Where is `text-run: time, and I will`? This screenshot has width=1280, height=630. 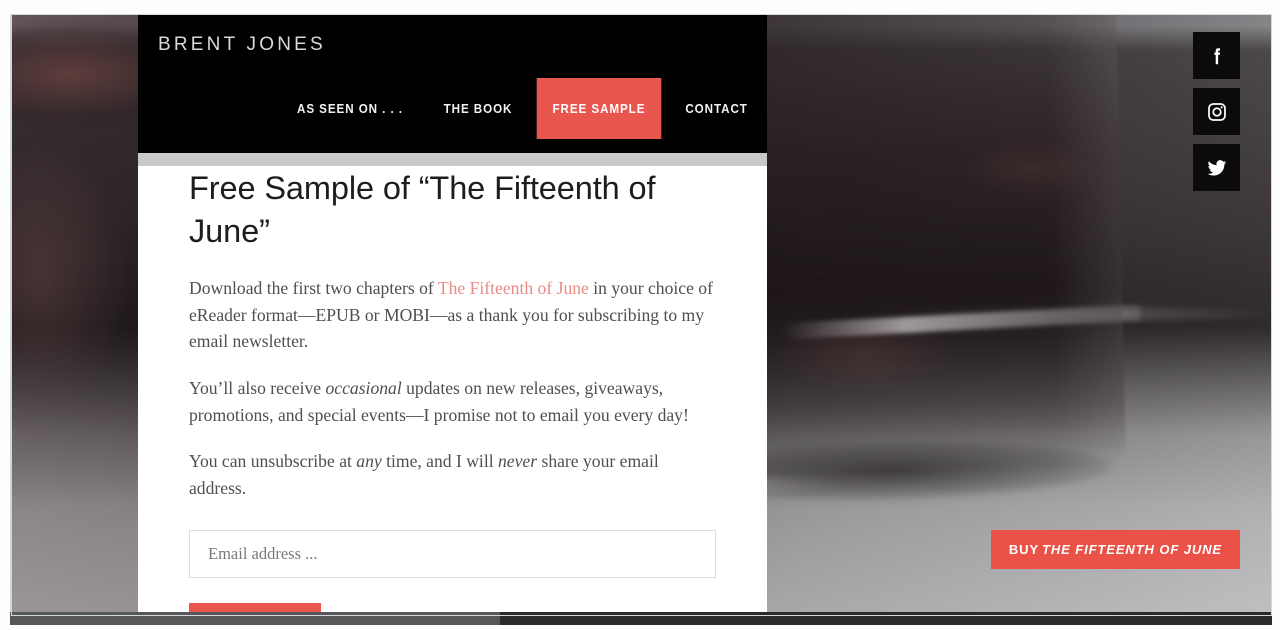 text-run: time, and I will is located at coordinates (439, 461).